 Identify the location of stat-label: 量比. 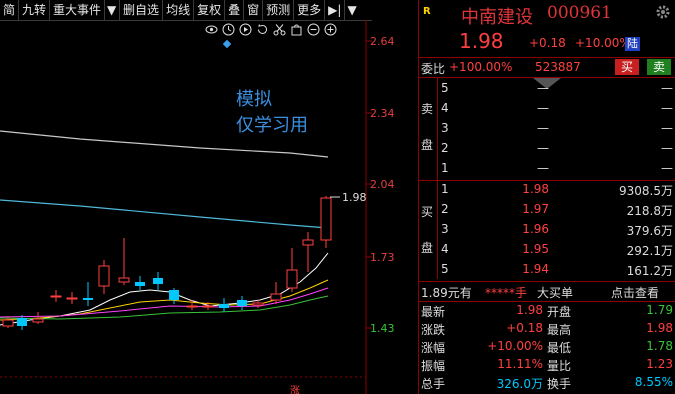
(559, 366).